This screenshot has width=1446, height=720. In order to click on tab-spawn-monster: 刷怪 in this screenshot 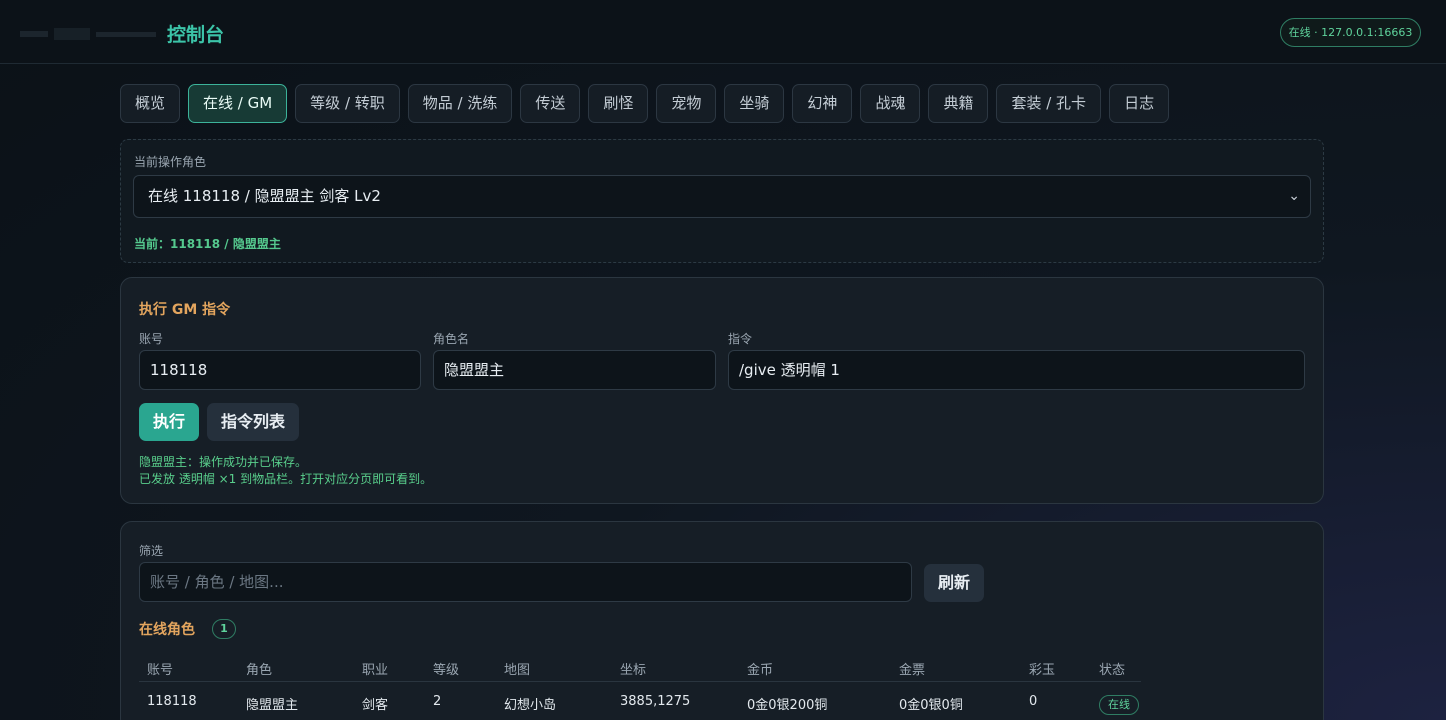, I will do `click(618, 103)`.